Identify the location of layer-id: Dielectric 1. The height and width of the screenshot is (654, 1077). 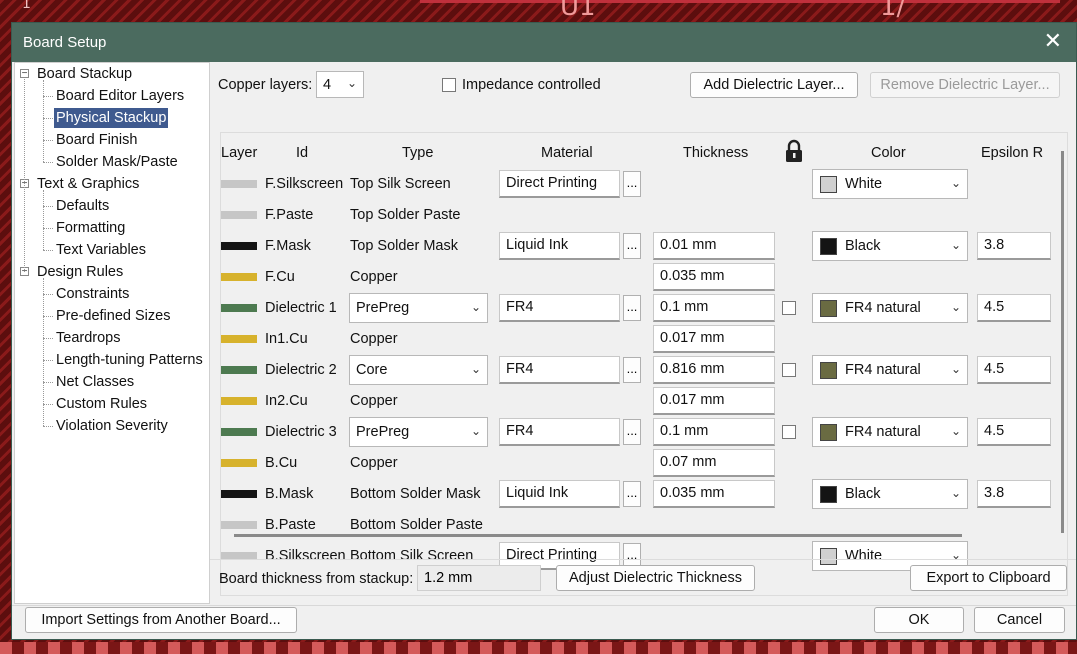
(301, 308).